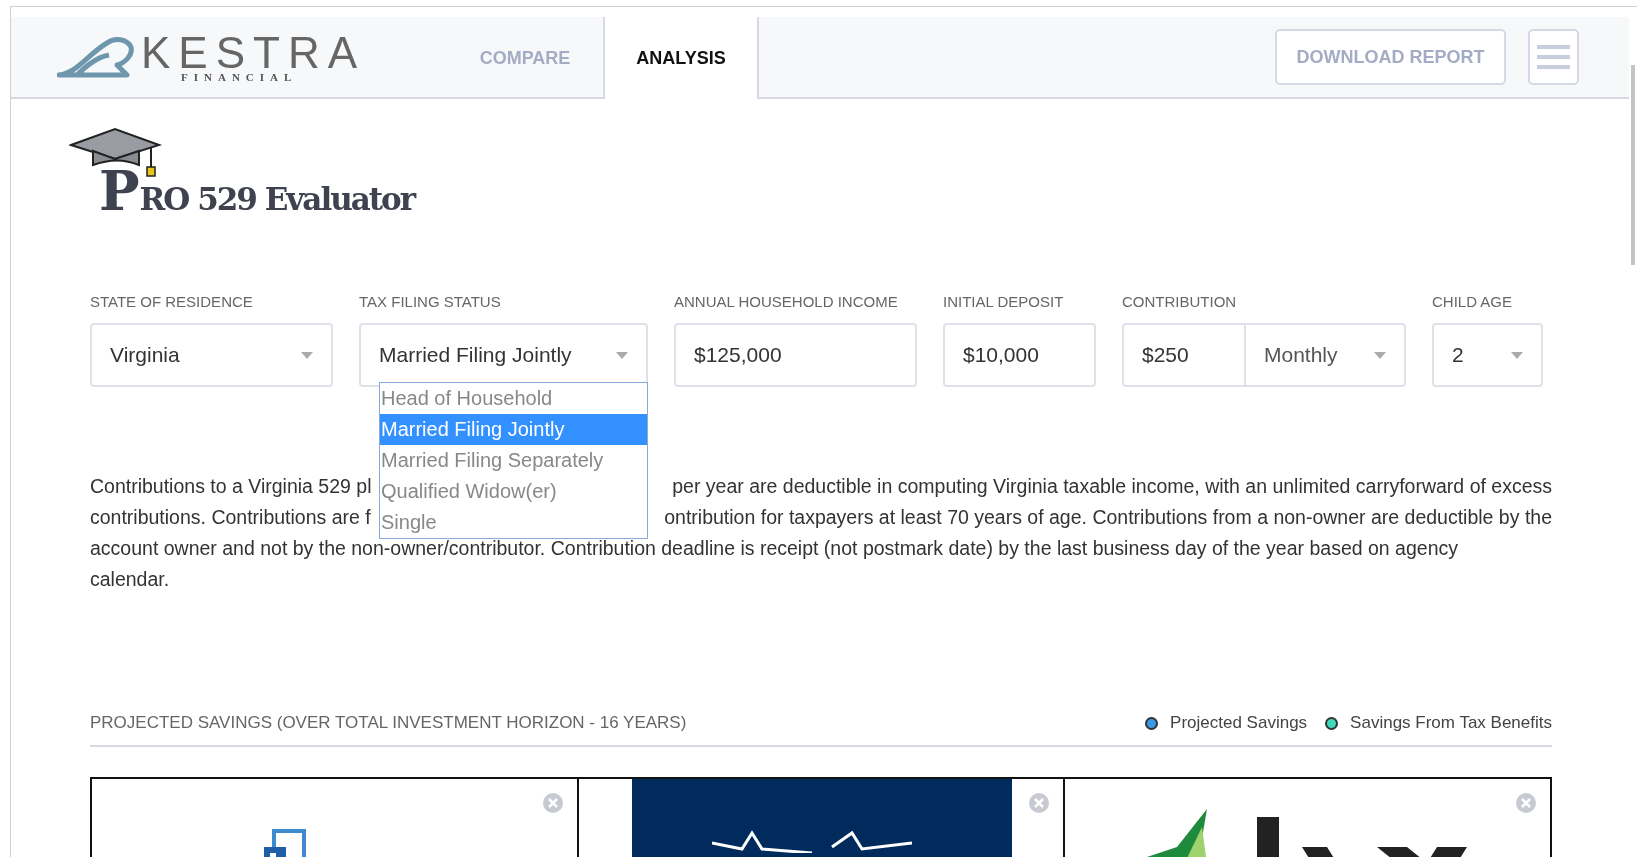 This screenshot has width=1637, height=857. Describe the element at coordinates (503, 355) in the screenshot. I see `select-field: Married Filing Jointly` at that location.